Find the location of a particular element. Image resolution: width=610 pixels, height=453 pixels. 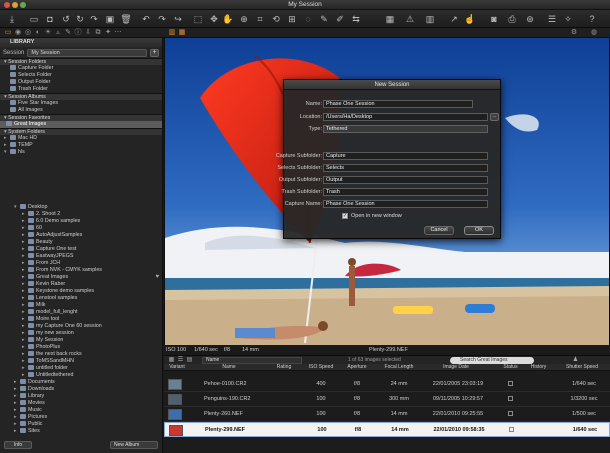

cancel-button: Cancel is located at coordinates (439, 230).